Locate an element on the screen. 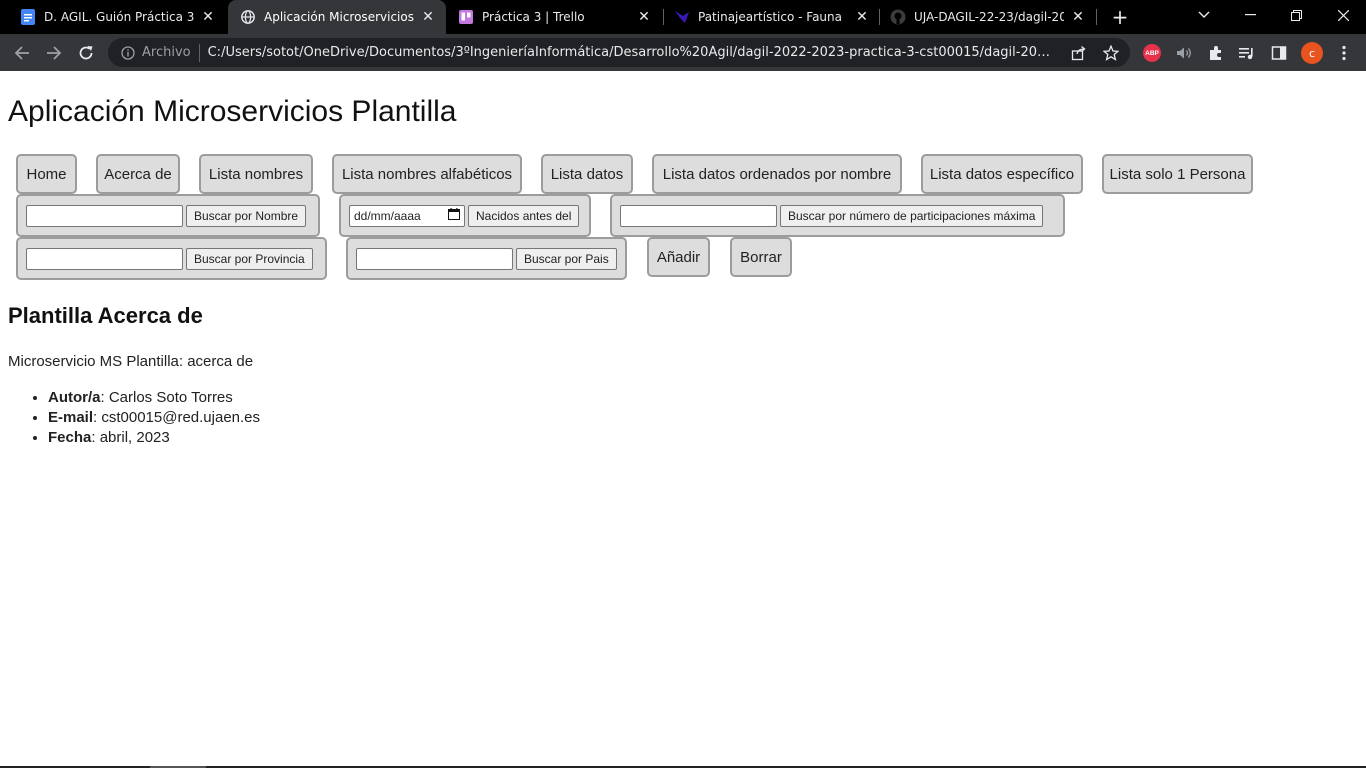 This screenshot has width=1366, height=768. tab-trello: Práctica 3 | Trello ✕ is located at coordinates (555, 17).